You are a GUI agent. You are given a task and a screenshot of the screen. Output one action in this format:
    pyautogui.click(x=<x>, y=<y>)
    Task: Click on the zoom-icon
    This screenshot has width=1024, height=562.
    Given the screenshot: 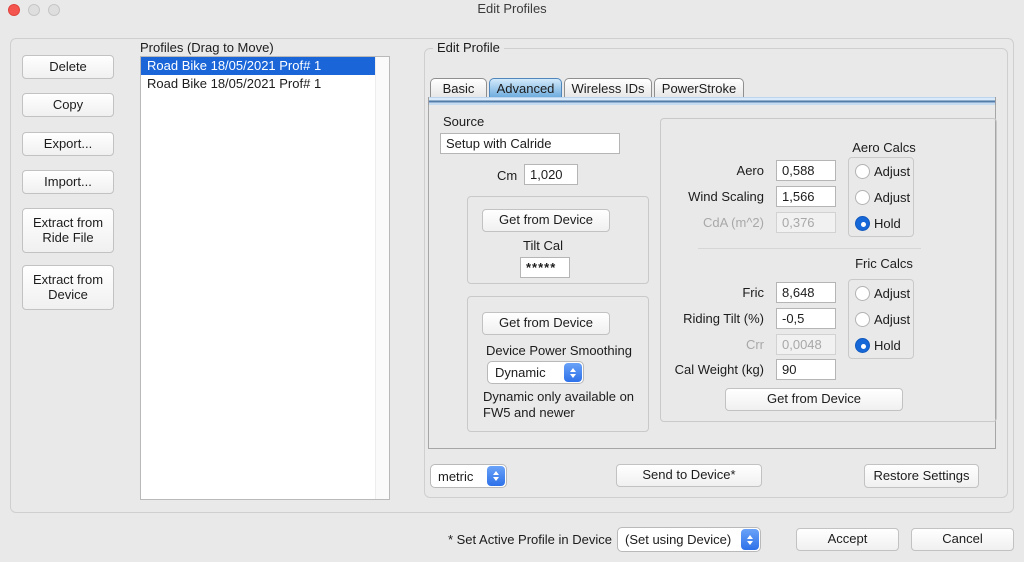 What is the action you would take?
    pyautogui.click(x=54, y=10)
    